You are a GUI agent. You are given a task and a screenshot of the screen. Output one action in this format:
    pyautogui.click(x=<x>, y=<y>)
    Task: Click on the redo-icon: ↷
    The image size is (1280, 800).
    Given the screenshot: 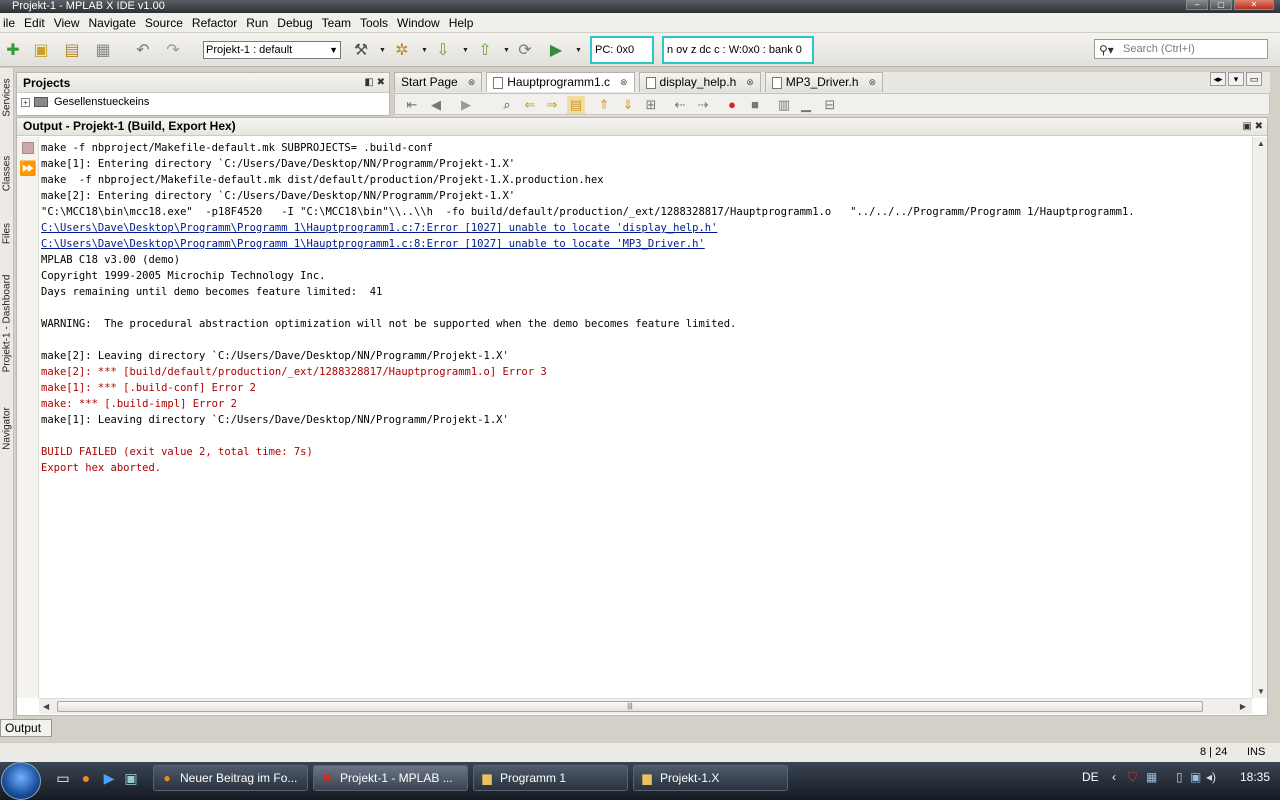 What is the action you would take?
    pyautogui.click(x=173, y=50)
    